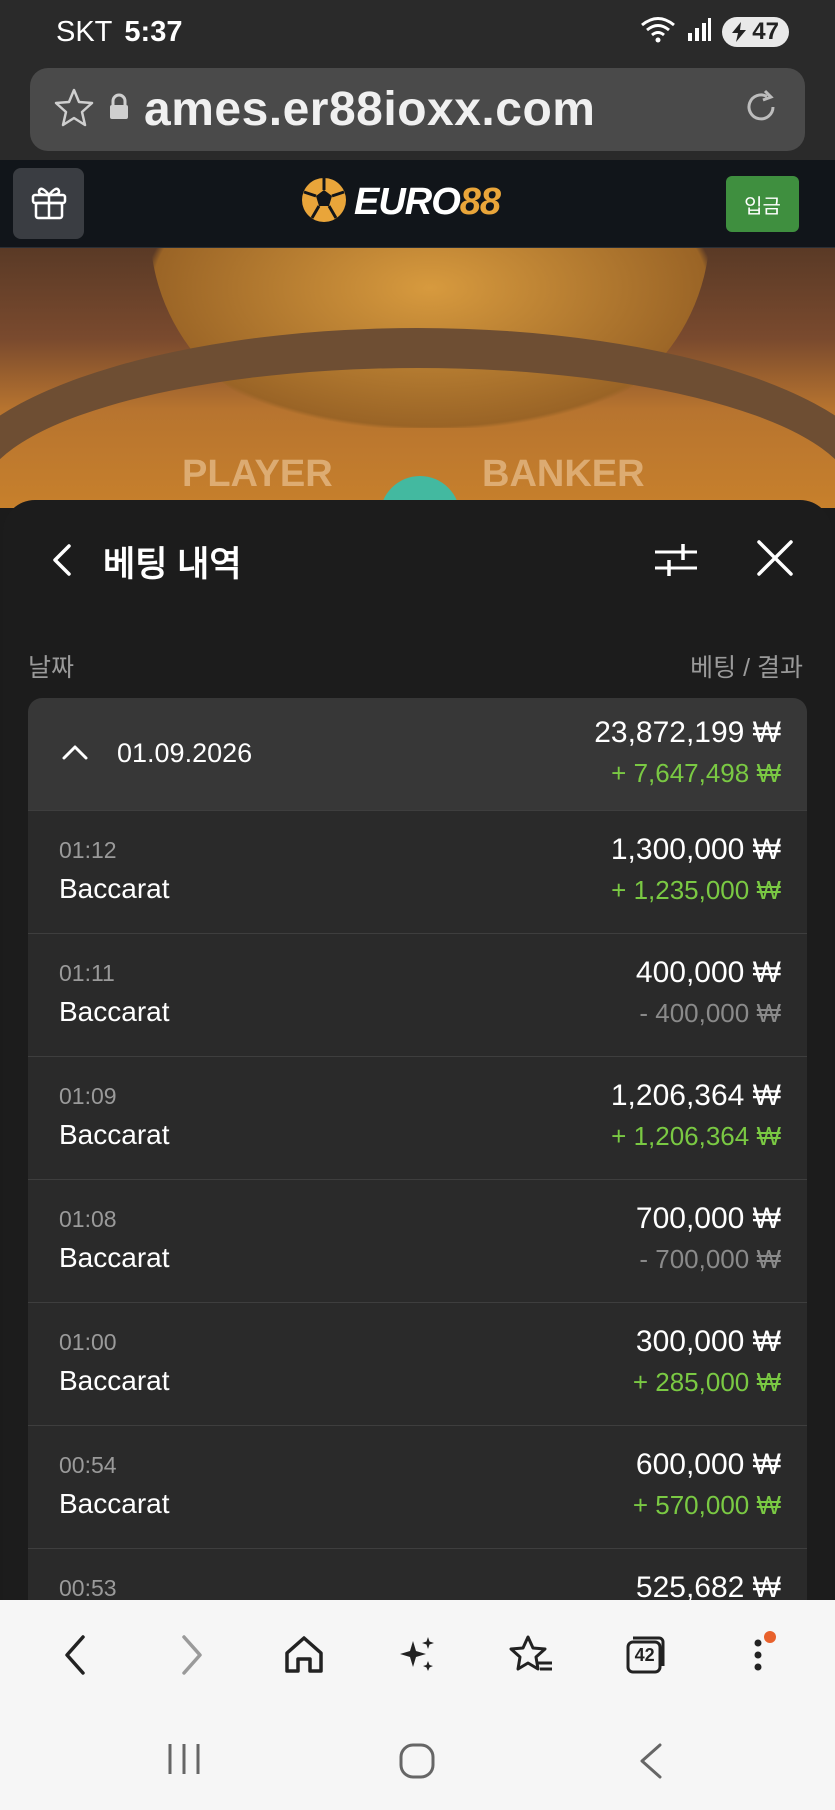  I want to click on column-header-bet-result: 베팅 / 결과, so click(746, 668).